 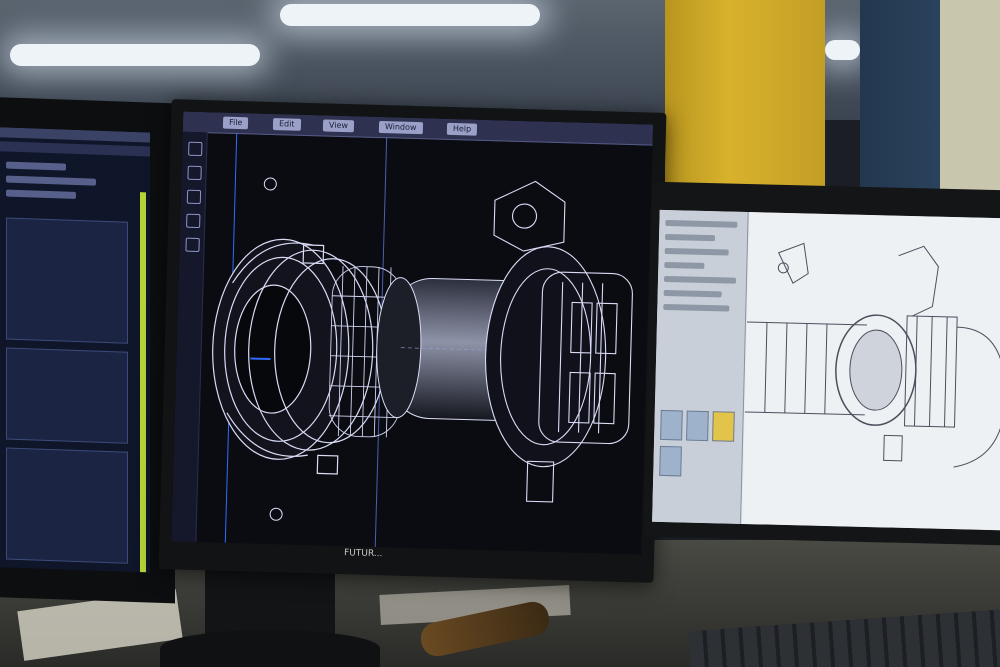 What do you see at coordinates (872, 355) in the screenshot?
I see `technical-drawing` at bounding box center [872, 355].